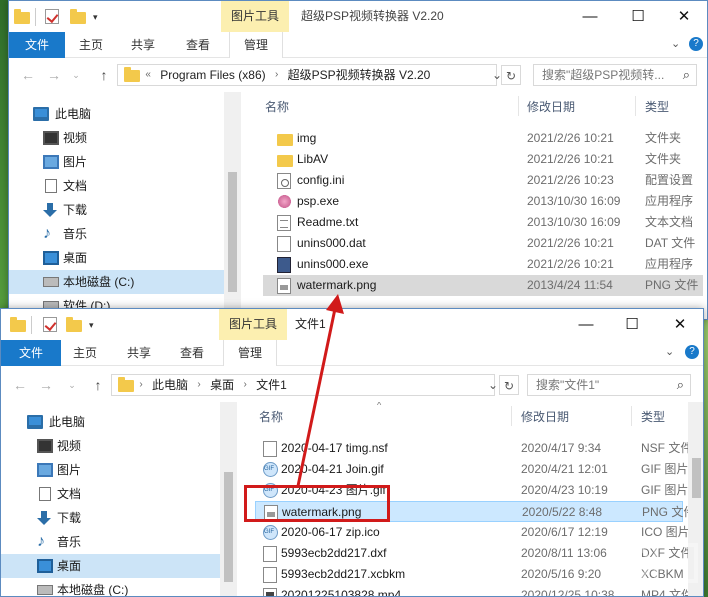 This screenshot has width=708, height=597. Describe the element at coordinates (358, 16) in the screenshot. I see `title-bar: ▾ 图片工具 超级PSP视频转换器 V2.20 — ☐ ✕` at that location.